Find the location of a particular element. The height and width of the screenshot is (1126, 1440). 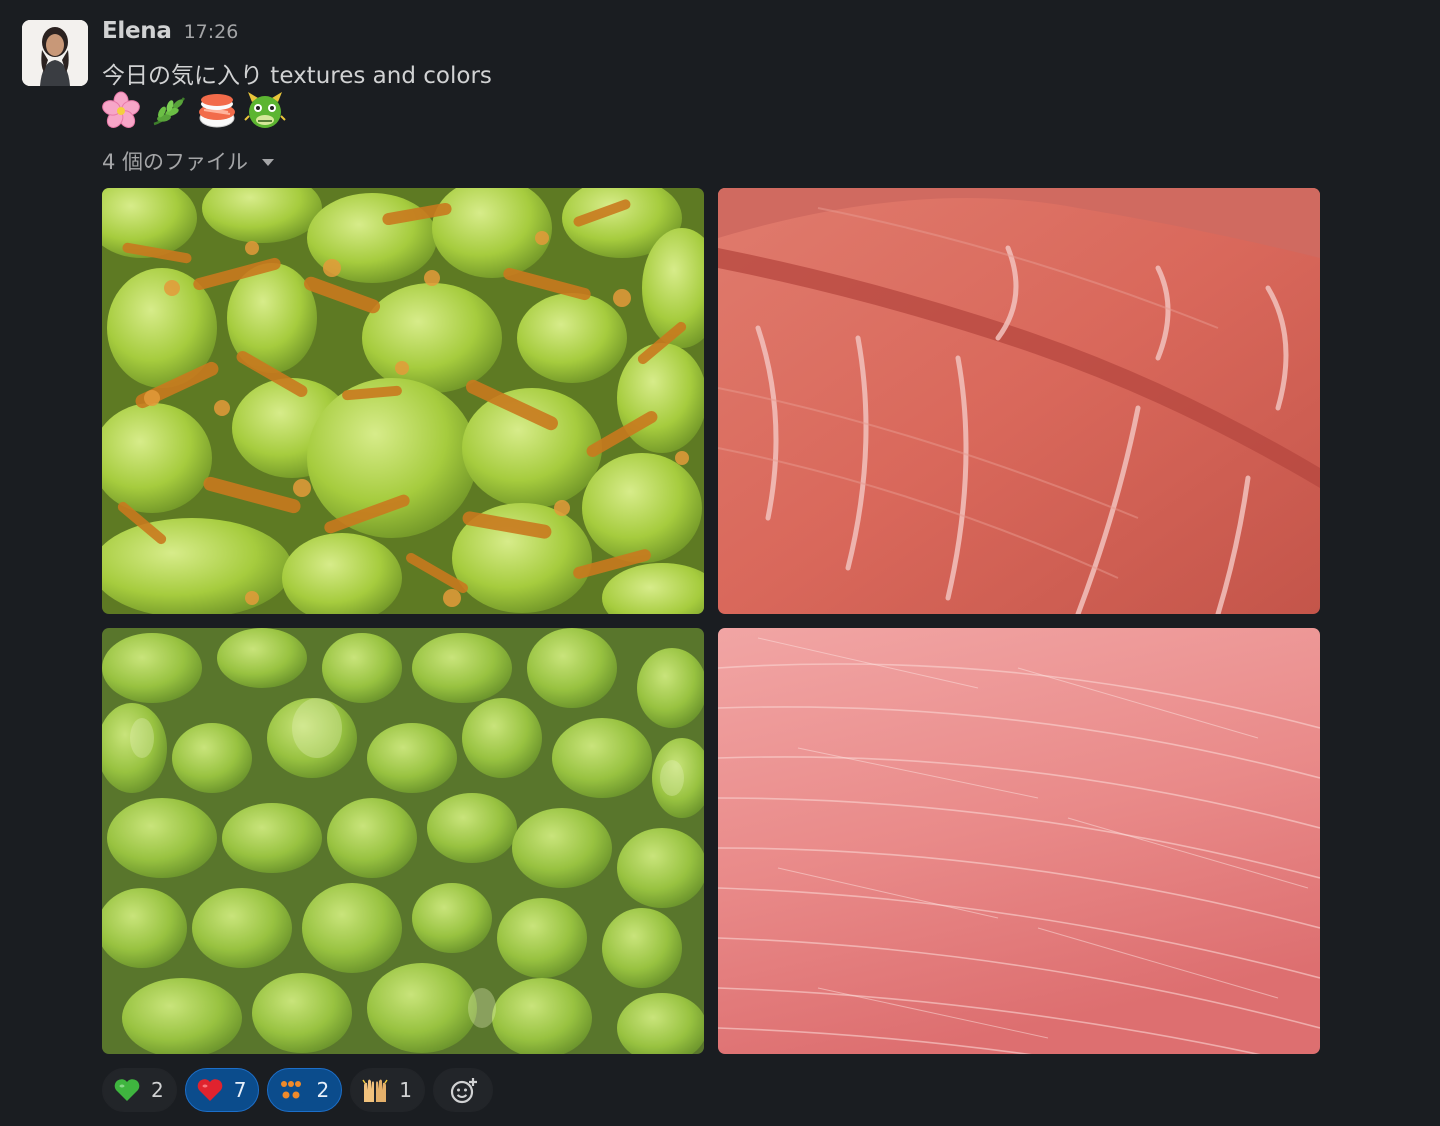

files-toggle: 4 個のファイル is located at coordinates (188, 161).